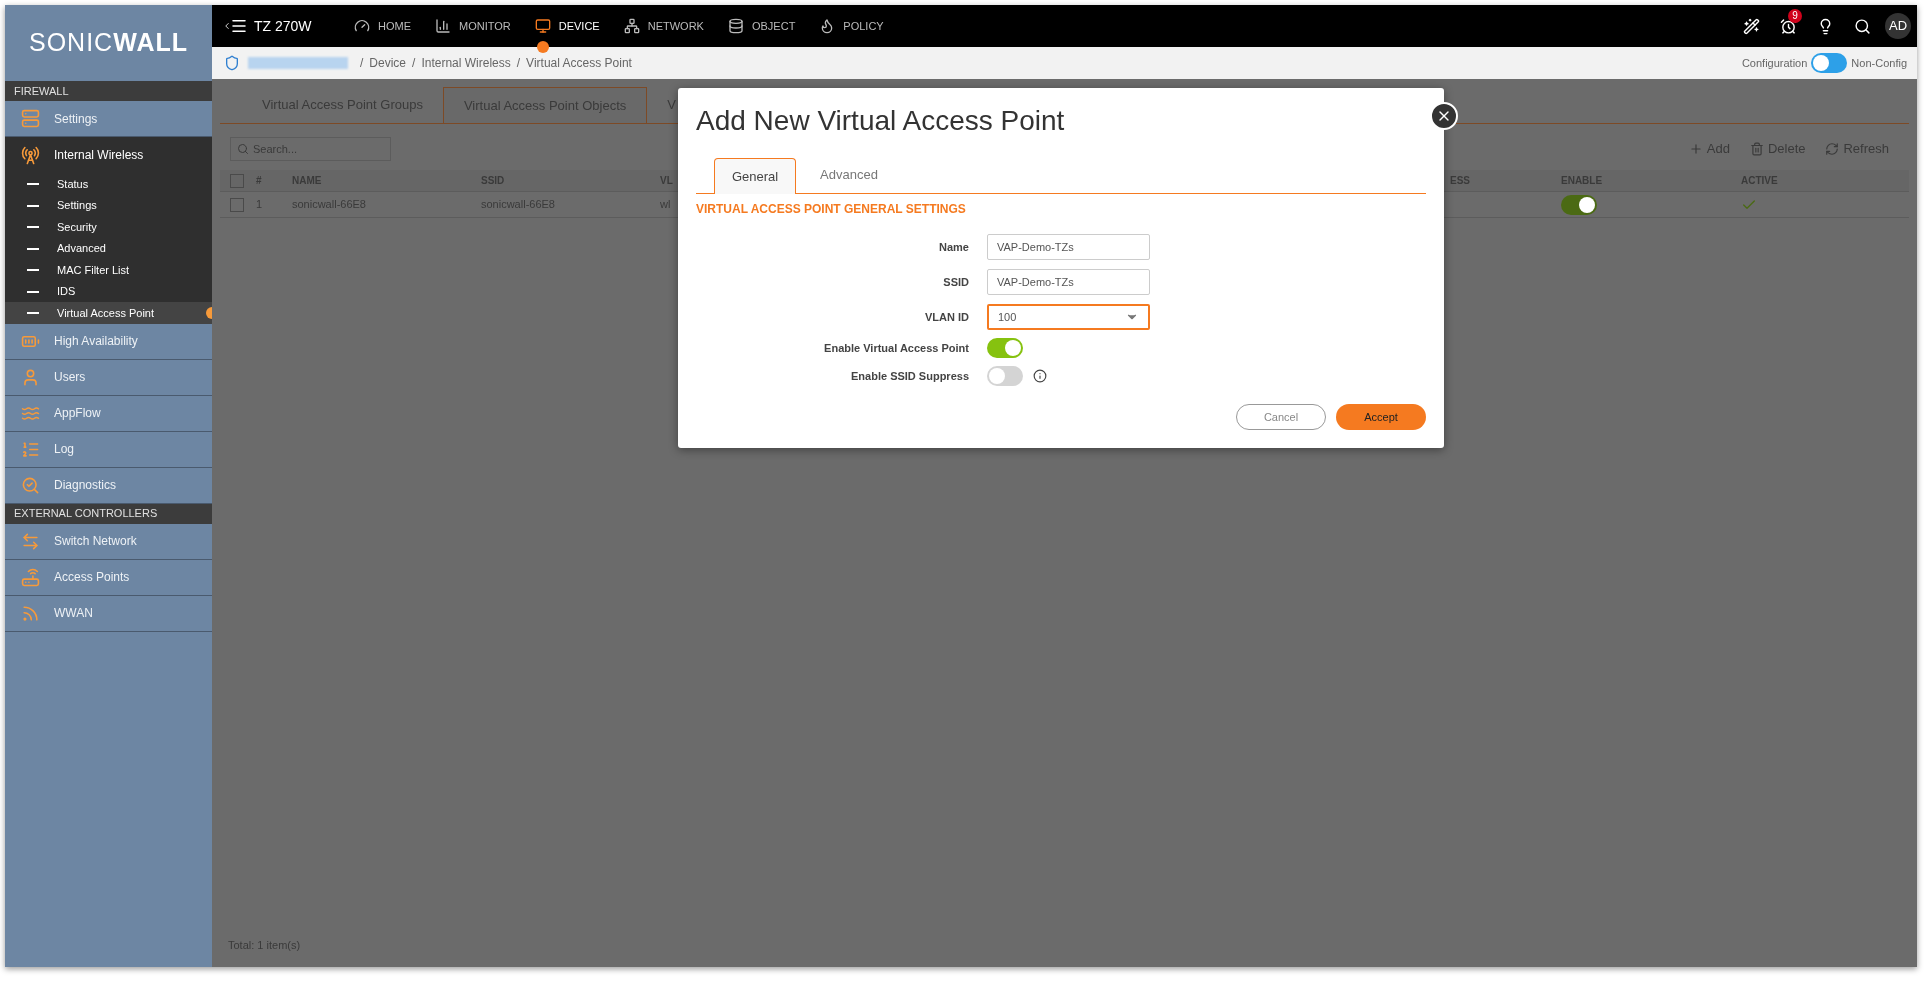  I want to click on nav-tab: DEVICE, so click(567, 26).